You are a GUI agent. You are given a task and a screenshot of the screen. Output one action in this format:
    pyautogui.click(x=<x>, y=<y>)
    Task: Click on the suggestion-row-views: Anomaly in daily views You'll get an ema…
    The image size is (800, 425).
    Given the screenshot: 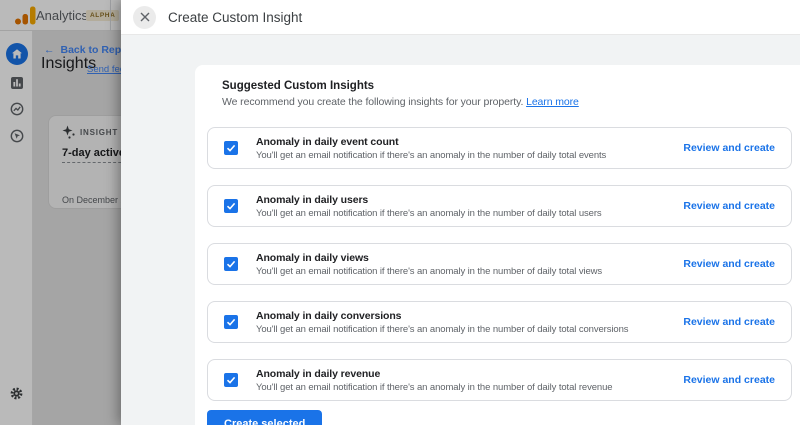 What is the action you would take?
    pyautogui.click(x=499, y=264)
    